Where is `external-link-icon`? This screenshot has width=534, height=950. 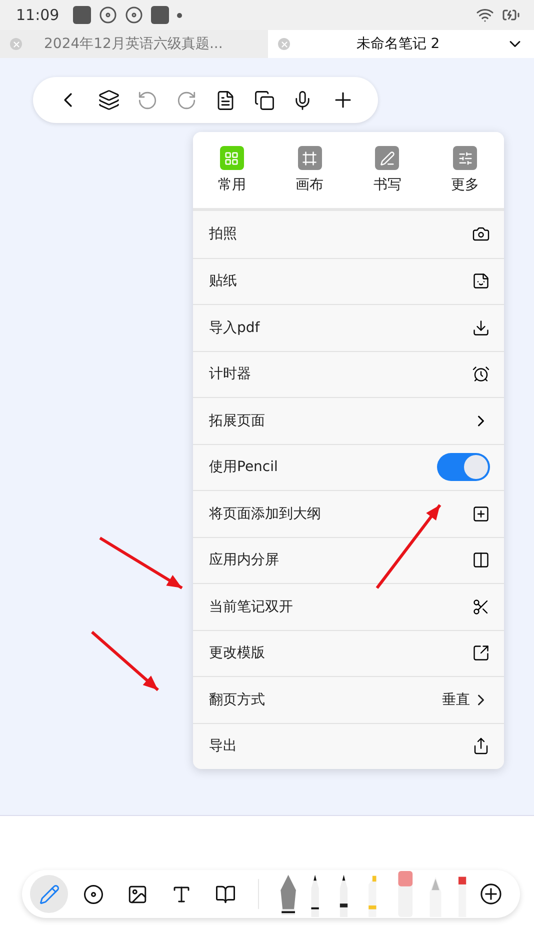 external-link-icon is located at coordinates (481, 653).